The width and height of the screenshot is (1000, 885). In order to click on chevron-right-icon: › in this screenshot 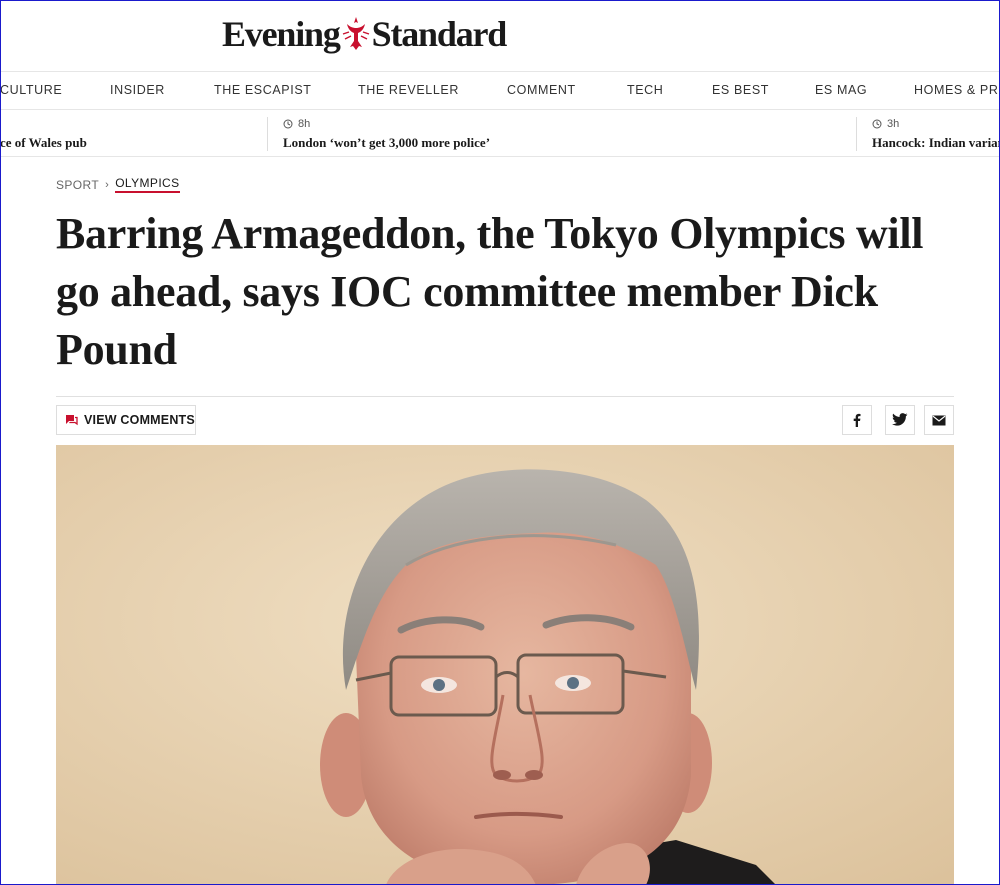, I will do `click(107, 184)`.